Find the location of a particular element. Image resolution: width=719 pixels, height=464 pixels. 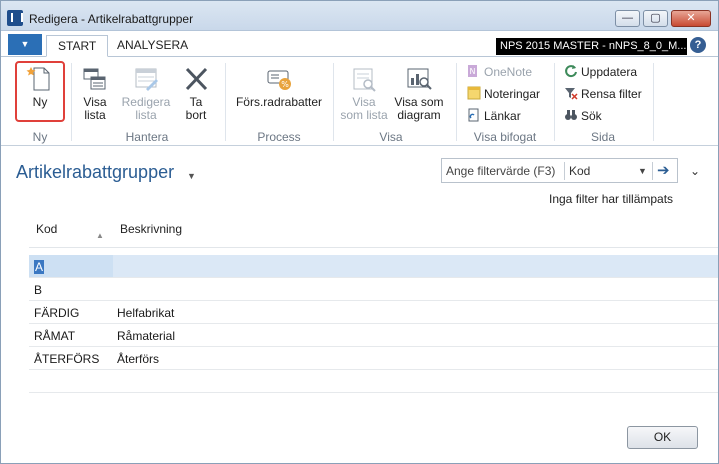

view-list-icon is located at coordinates (95, 79).